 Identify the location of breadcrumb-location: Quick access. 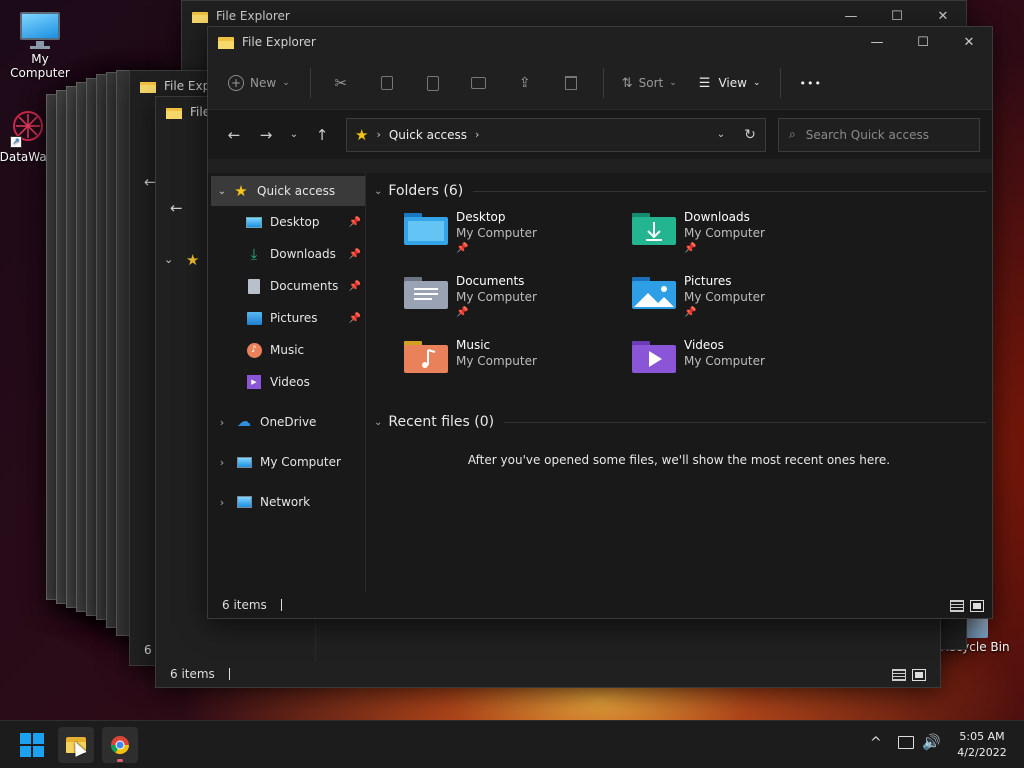
(428, 135).